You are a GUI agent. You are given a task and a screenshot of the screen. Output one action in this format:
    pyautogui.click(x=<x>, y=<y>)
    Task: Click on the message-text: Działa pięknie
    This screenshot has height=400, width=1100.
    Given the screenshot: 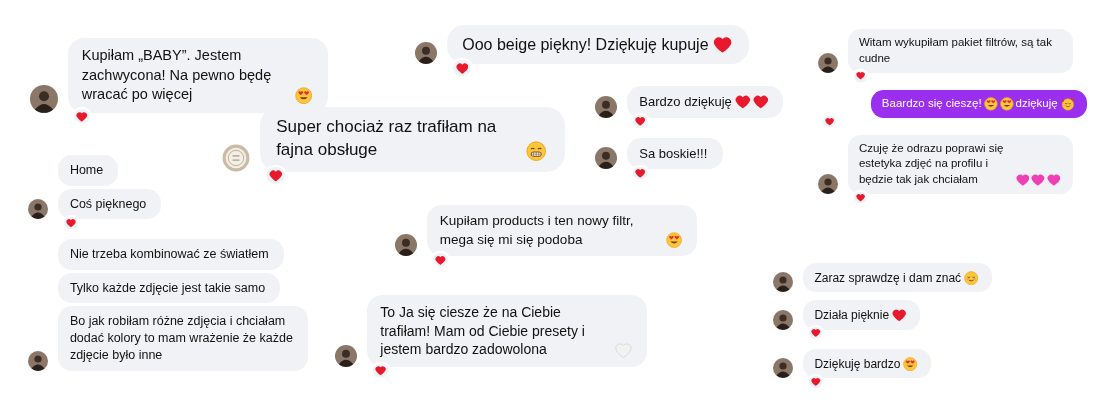 What is the action you would take?
    pyautogui.click(x=852, y=315)
    